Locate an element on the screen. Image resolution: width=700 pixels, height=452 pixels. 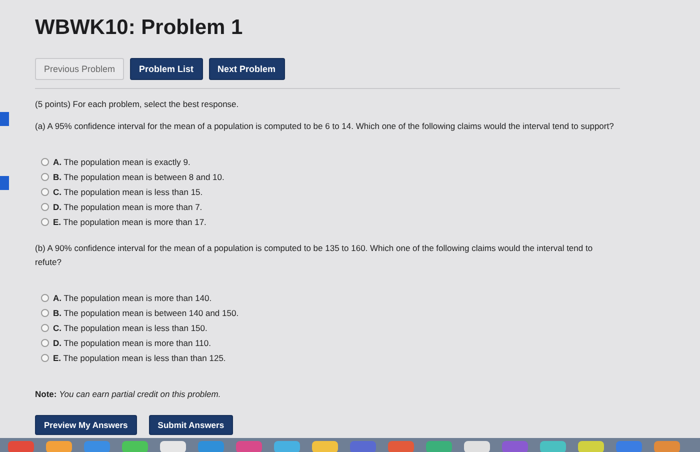
page-title: WBWK10: Problem 1 is located at coordinates (139, 28).